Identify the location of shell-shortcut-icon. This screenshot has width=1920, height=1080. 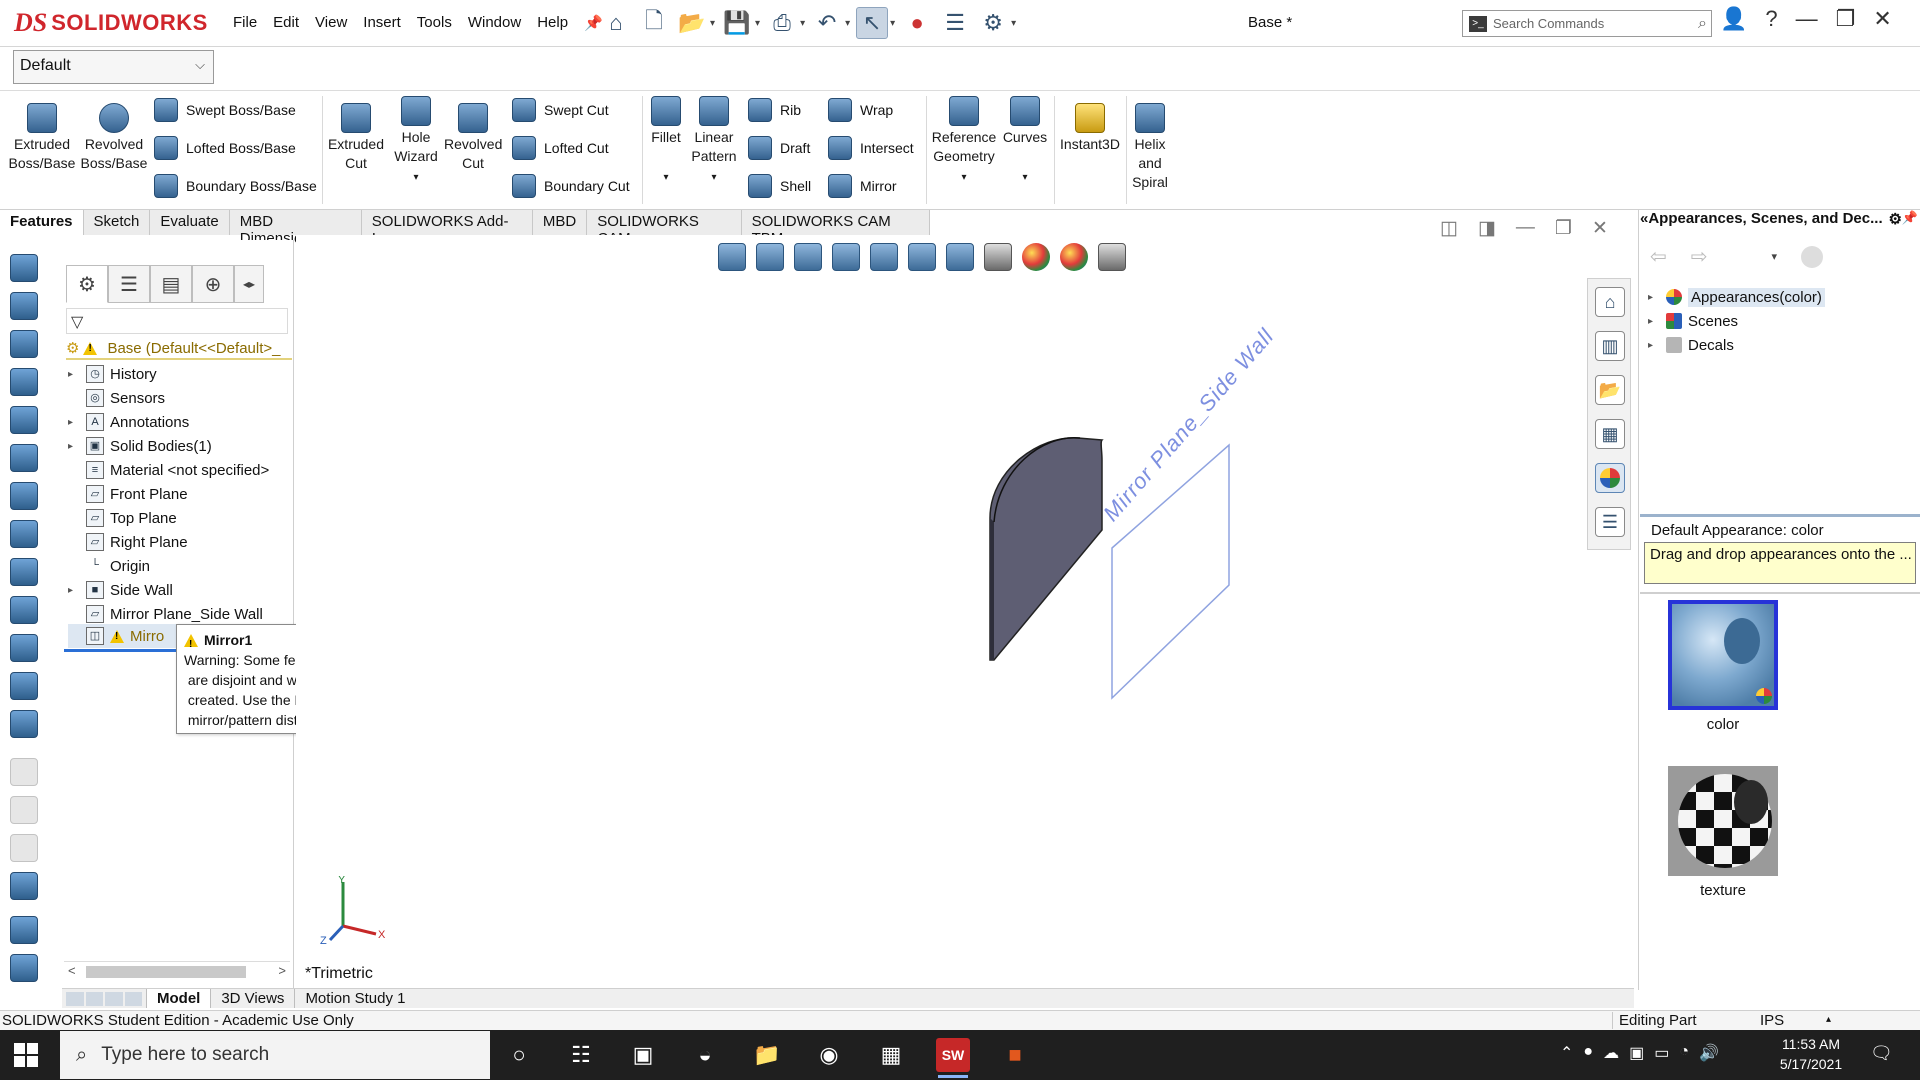
(24, 534).